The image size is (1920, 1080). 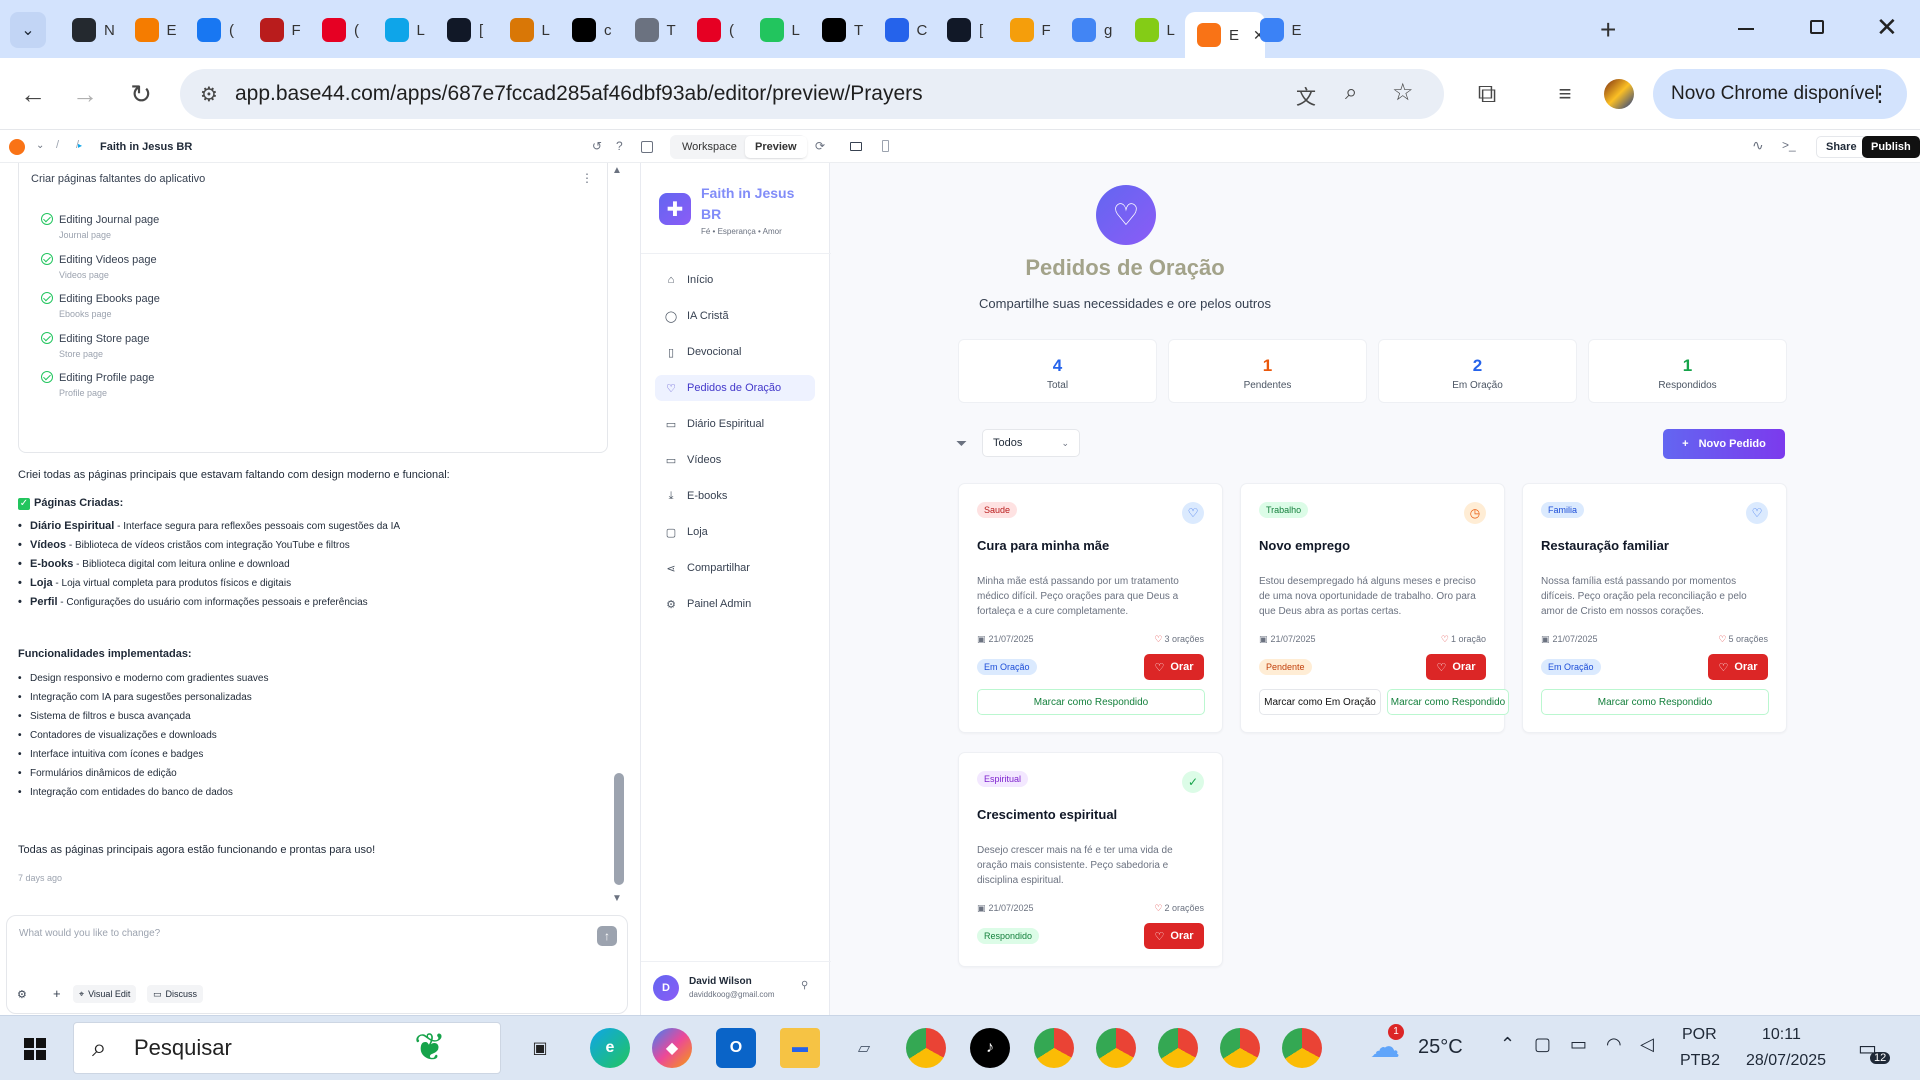 I want to click on workspace-tab: Workspace, so click(x=709, y=147).